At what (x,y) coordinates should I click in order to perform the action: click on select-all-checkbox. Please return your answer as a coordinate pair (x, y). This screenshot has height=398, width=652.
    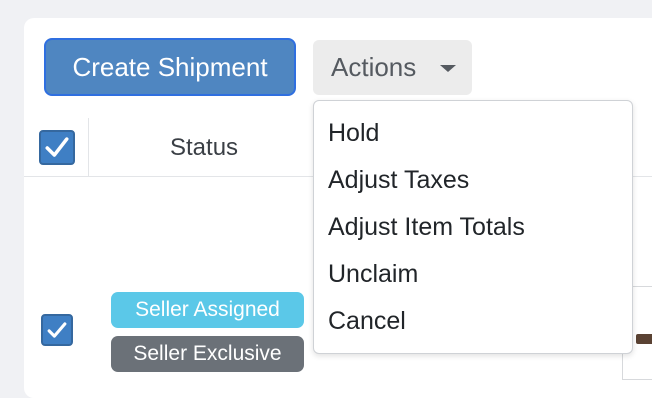
    Looking at the image, I should click on (57, 147).